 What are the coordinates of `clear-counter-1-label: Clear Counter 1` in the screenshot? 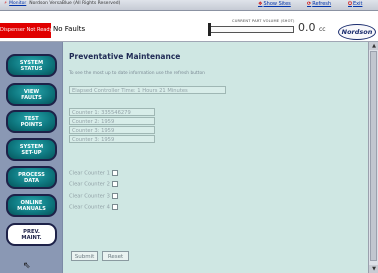 It's located at (89, 173).